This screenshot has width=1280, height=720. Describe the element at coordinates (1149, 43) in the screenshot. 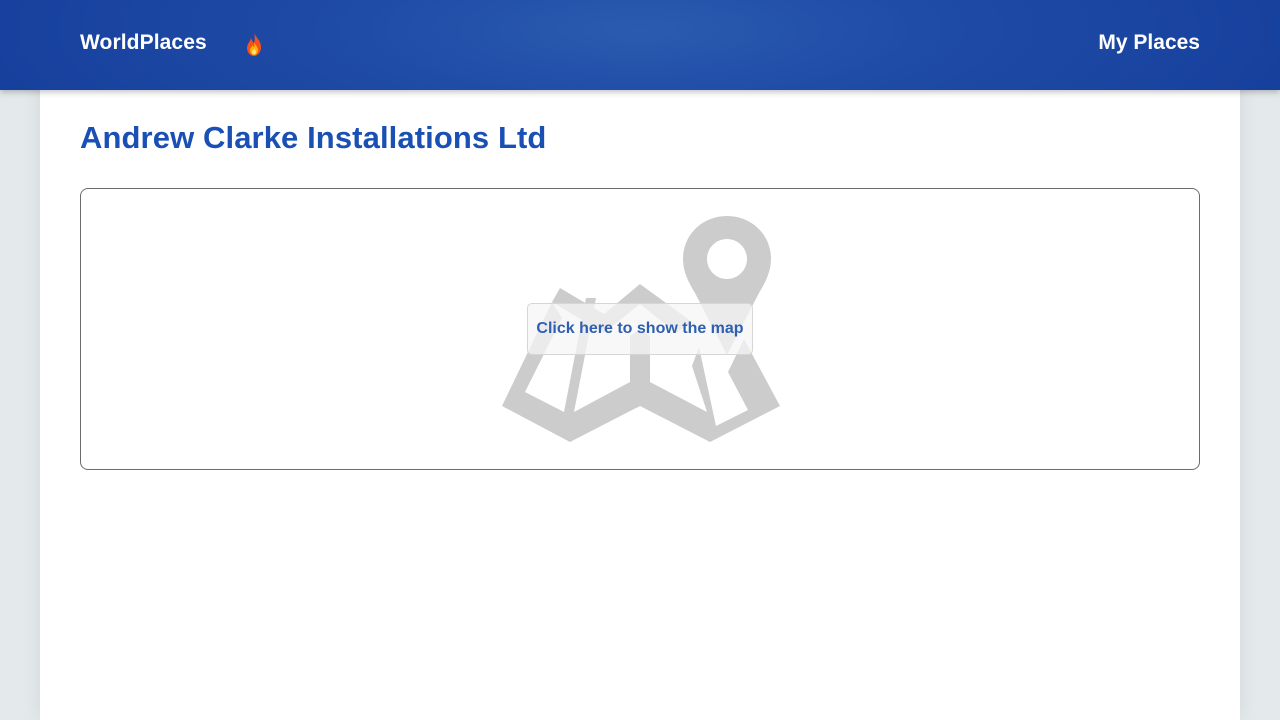

I see `my-places-link: My Places` at that location.